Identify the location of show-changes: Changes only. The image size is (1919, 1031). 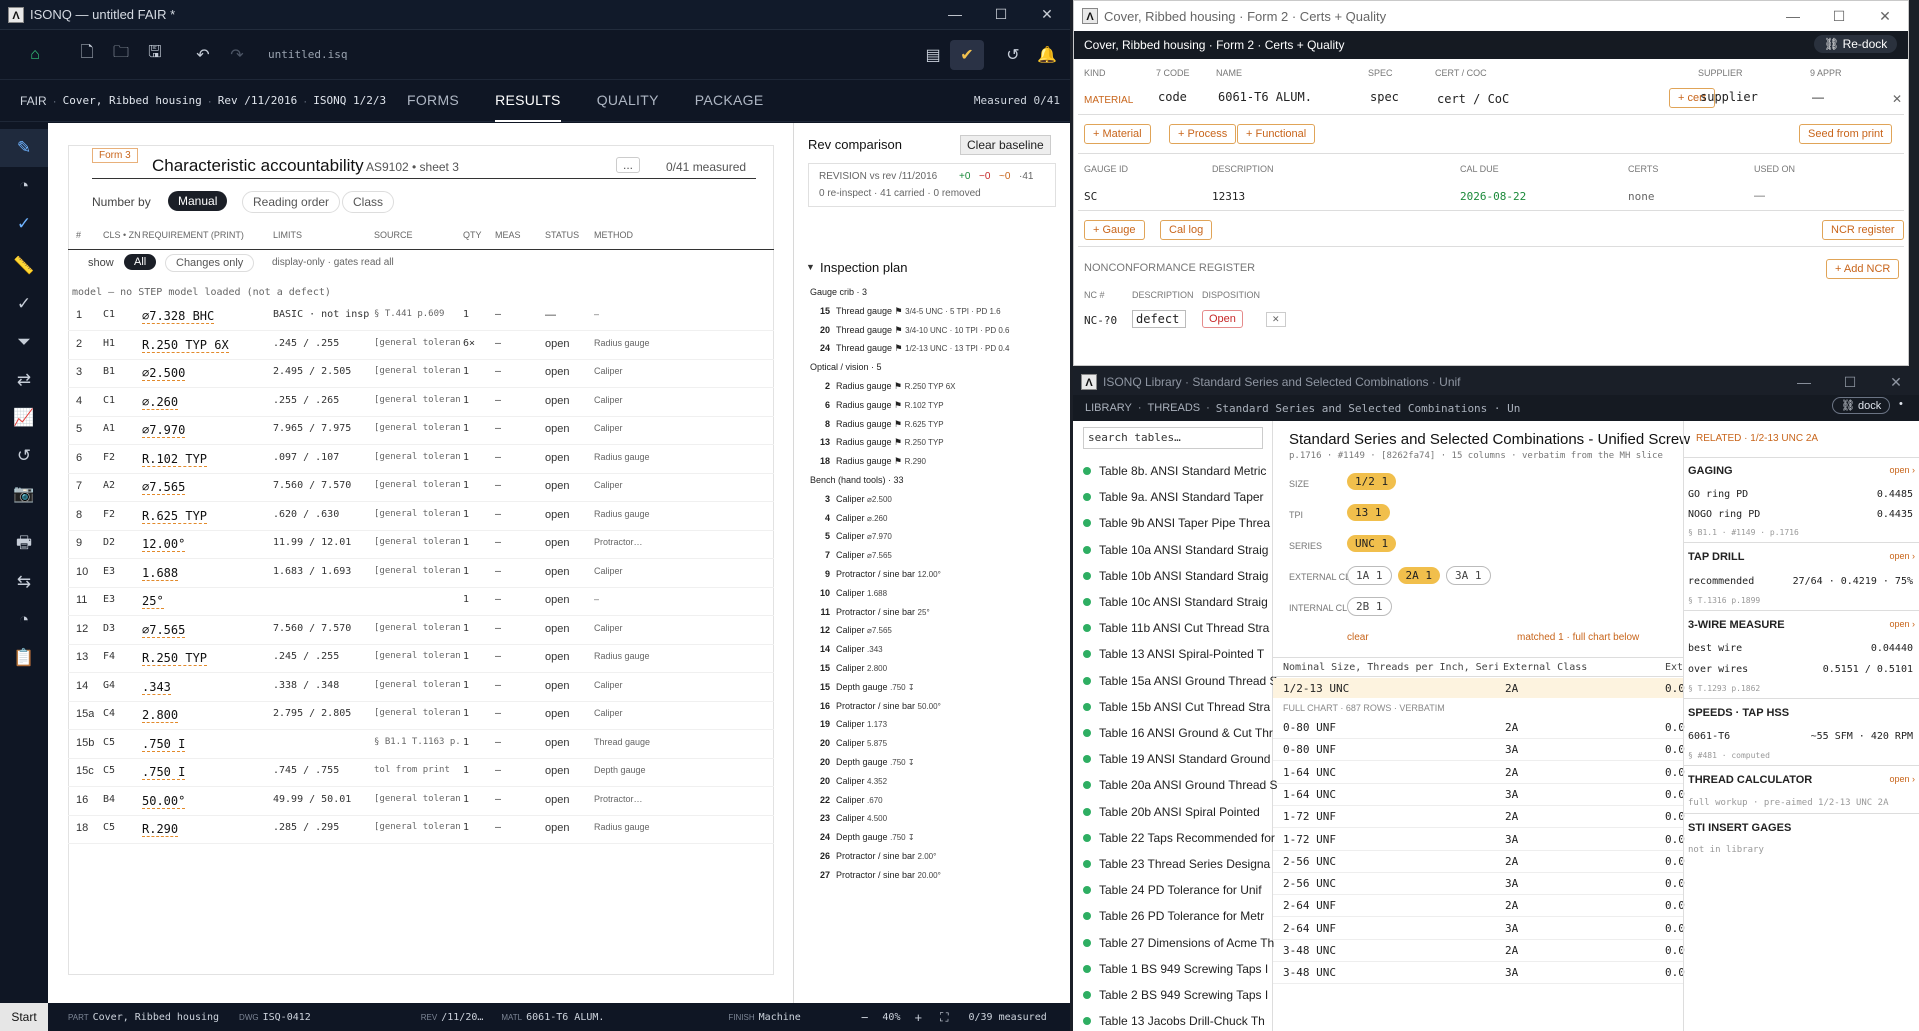
(210, 263).